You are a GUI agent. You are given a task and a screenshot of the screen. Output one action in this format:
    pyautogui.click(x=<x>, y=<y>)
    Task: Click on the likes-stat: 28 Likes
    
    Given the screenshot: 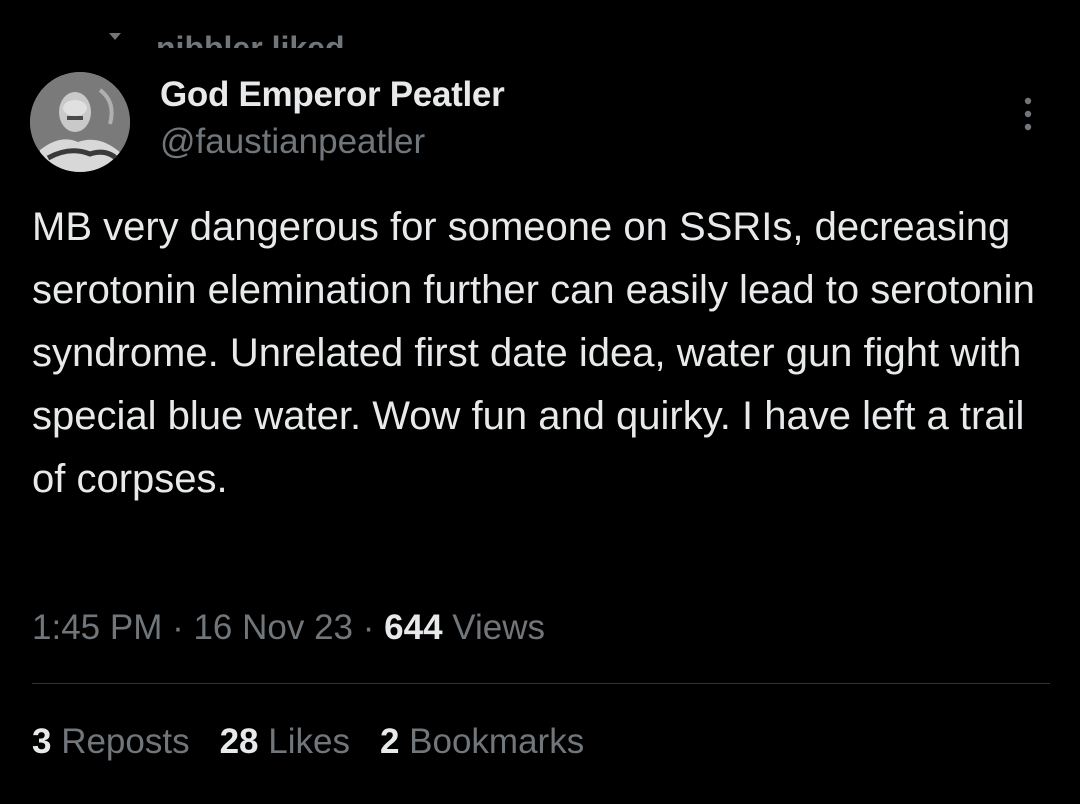 What is the action you would take?
    pyautogui.click(x=285, y=742)
    